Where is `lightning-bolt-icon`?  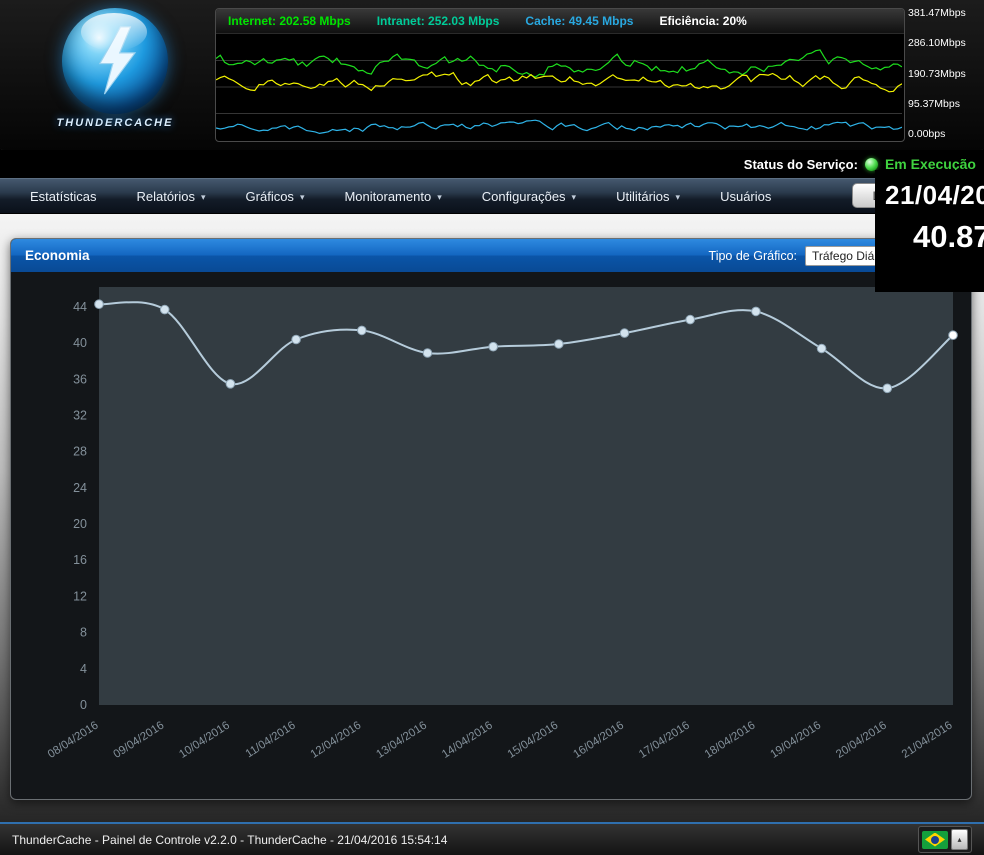
lightning-bolt-icon is located at coordinates (117, 60).